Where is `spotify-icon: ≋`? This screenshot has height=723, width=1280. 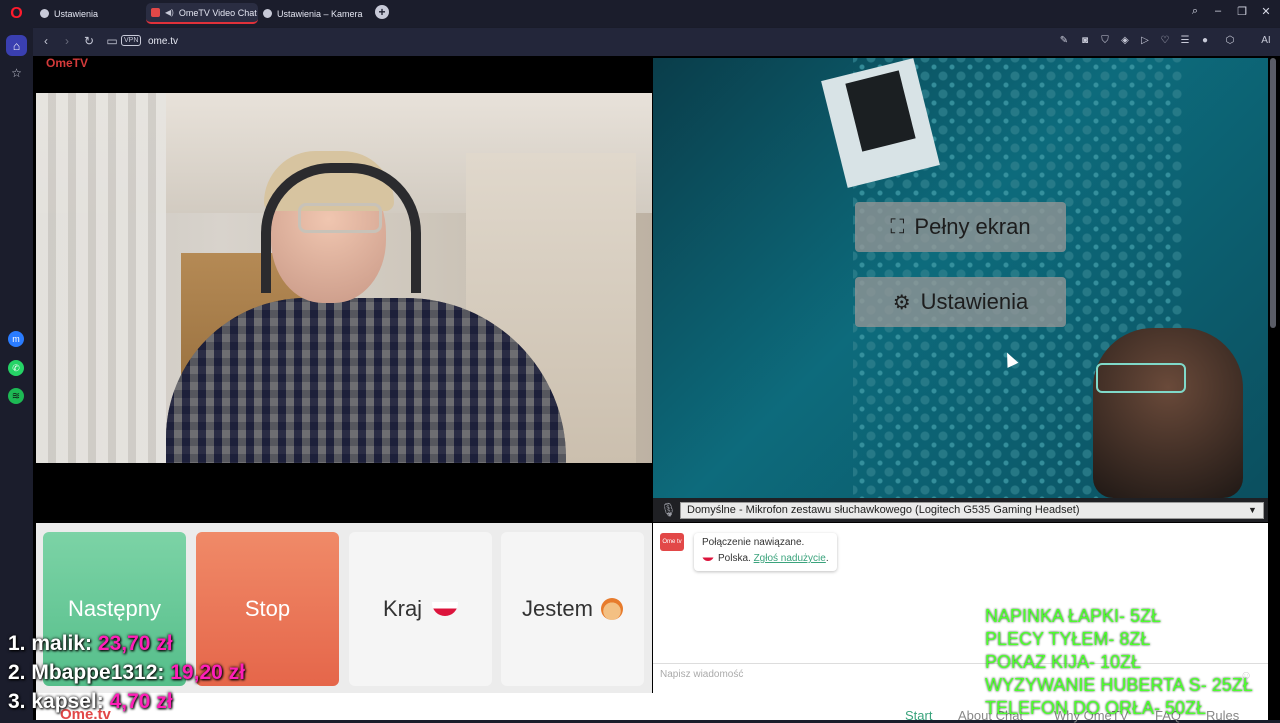
spotify-icon: ≋ is located at coordinates (16, 396).